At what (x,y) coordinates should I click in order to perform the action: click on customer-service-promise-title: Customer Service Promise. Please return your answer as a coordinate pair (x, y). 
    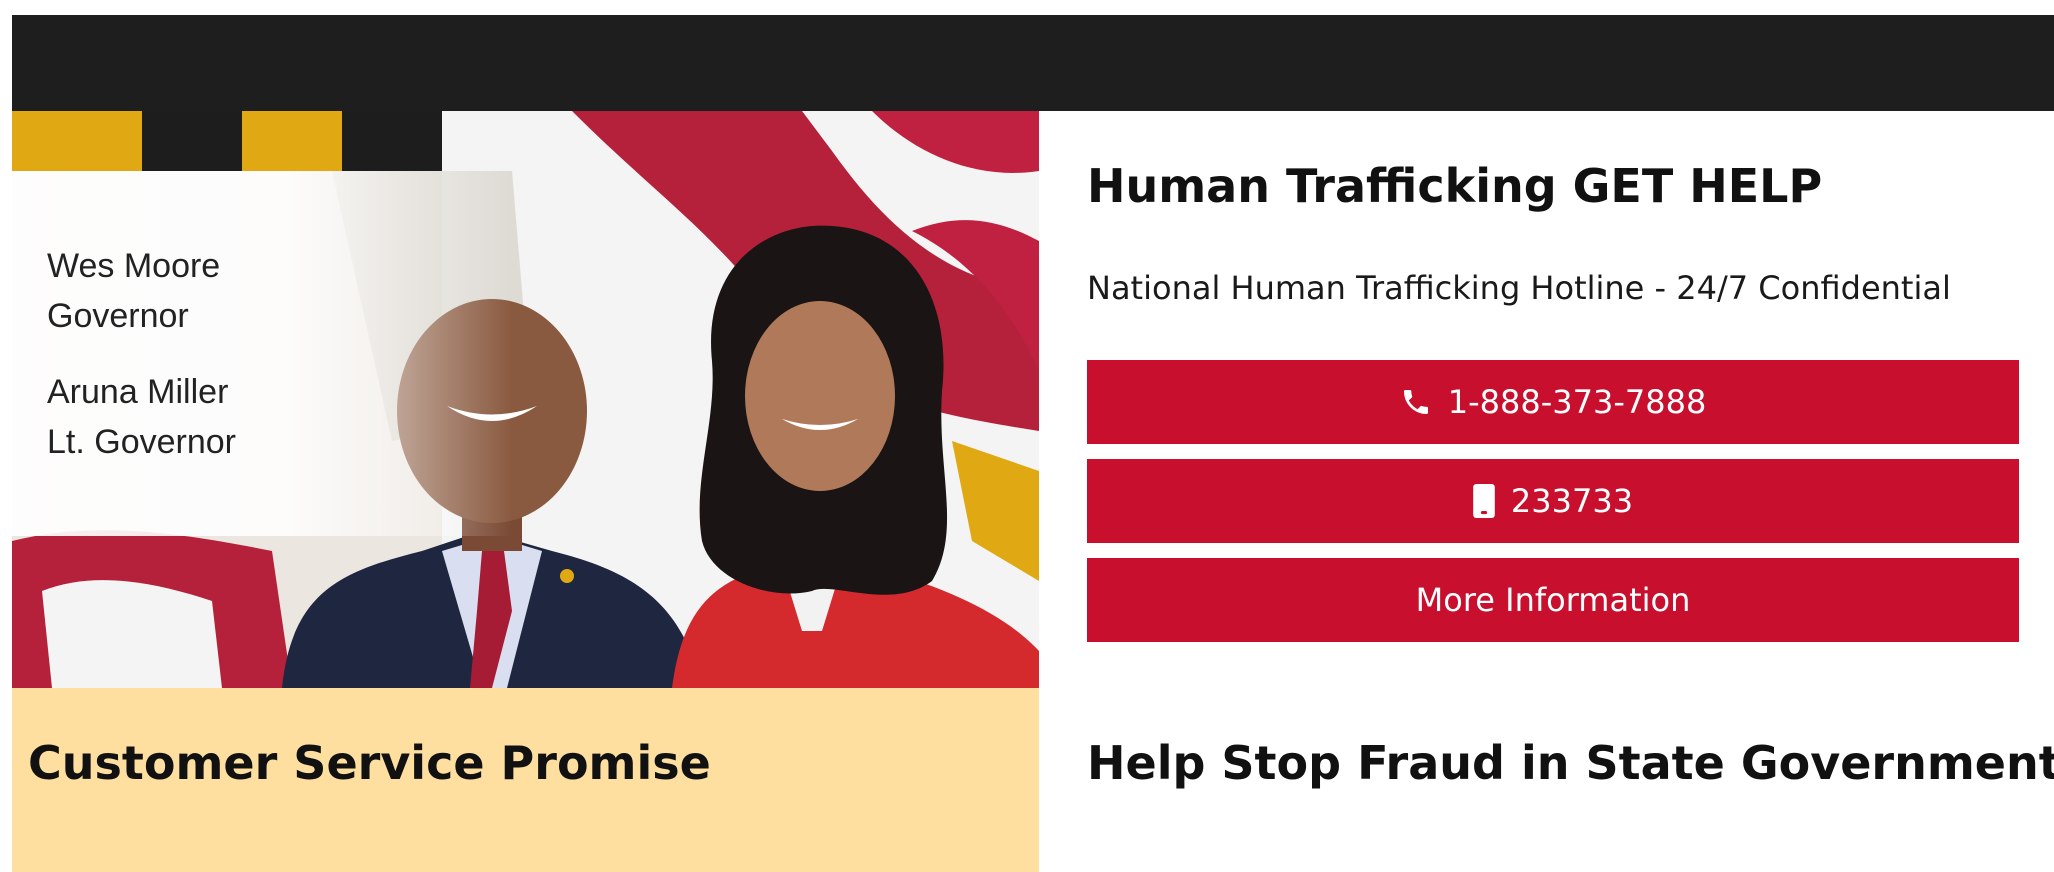
    Looking at the image, I should click on (369, 763).